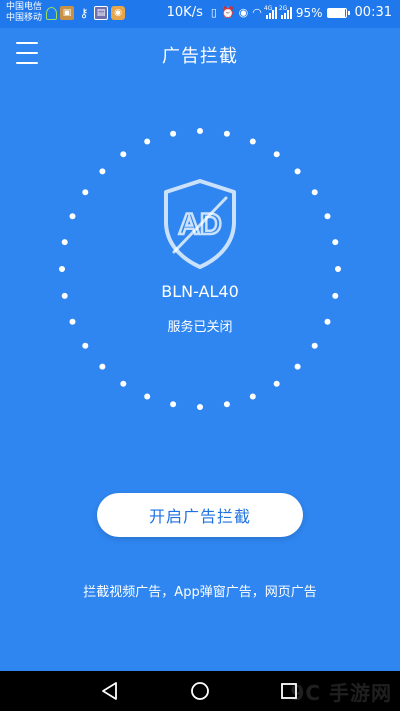 Image resolution: width=400 pixels, height=711 pixels. I want to click on carrier-2: 中国移动, so click(24, 18).